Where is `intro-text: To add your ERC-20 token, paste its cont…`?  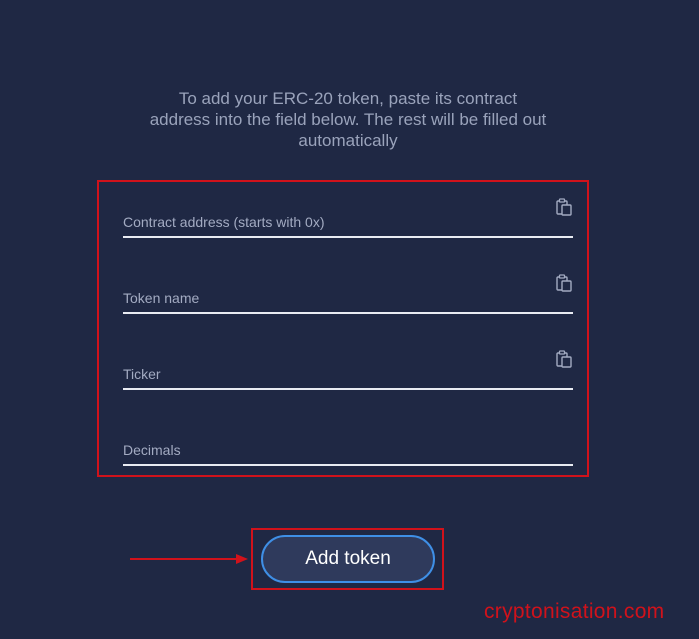 intro-text: To add your ERC-20 token, paste its cont… is located at coordinates (348, 119).